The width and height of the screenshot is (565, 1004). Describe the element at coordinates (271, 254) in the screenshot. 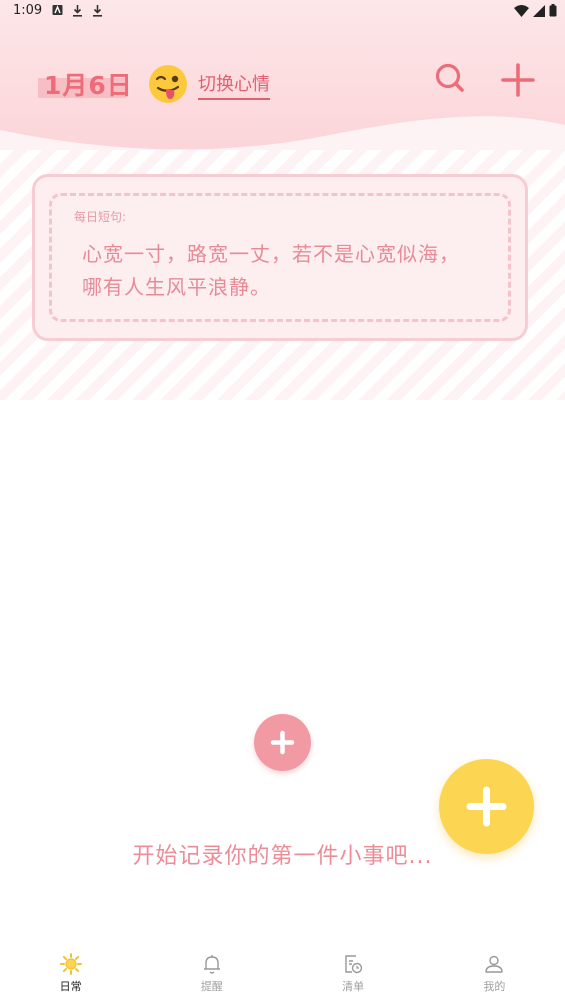

I see `quote-line-1: 心宽一寸，路宽一丈，若不是心宽似海，` at that location.